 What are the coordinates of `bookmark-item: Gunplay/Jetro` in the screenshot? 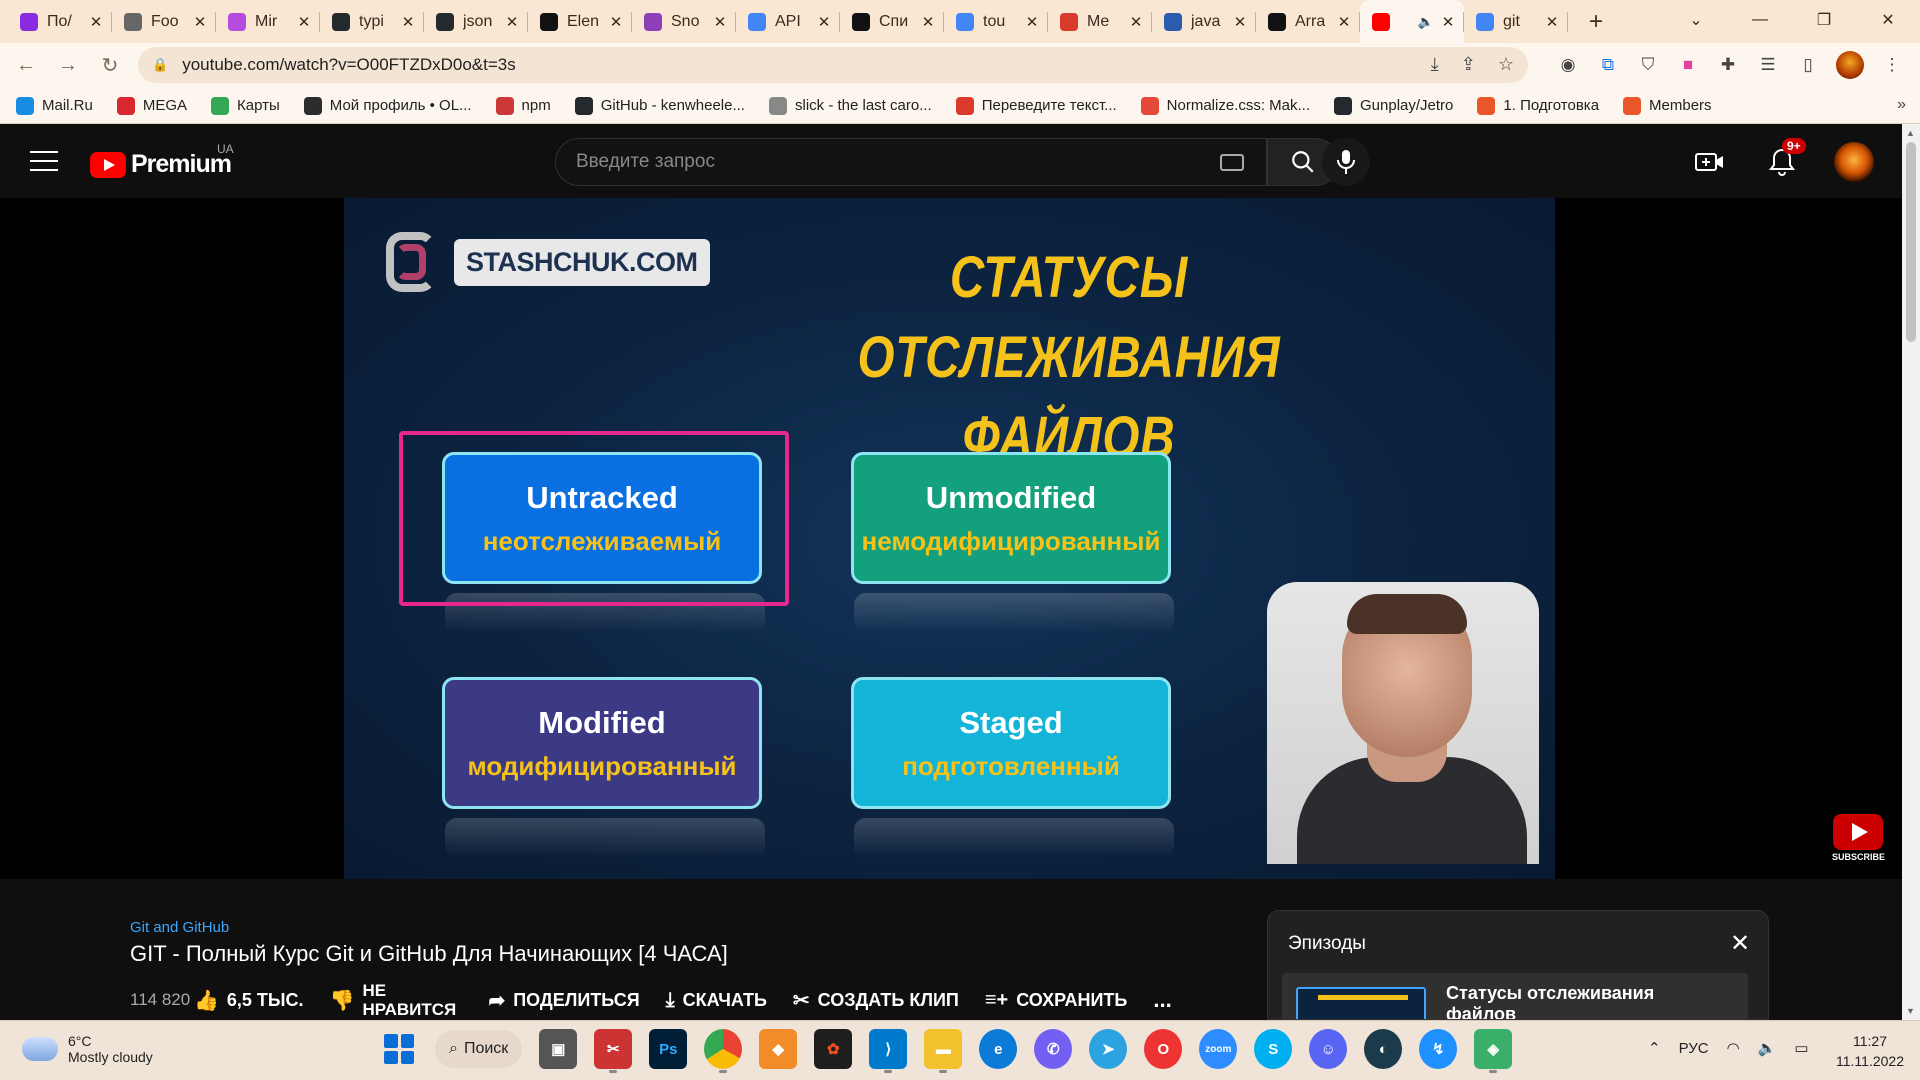 It's located at (1393, 105).